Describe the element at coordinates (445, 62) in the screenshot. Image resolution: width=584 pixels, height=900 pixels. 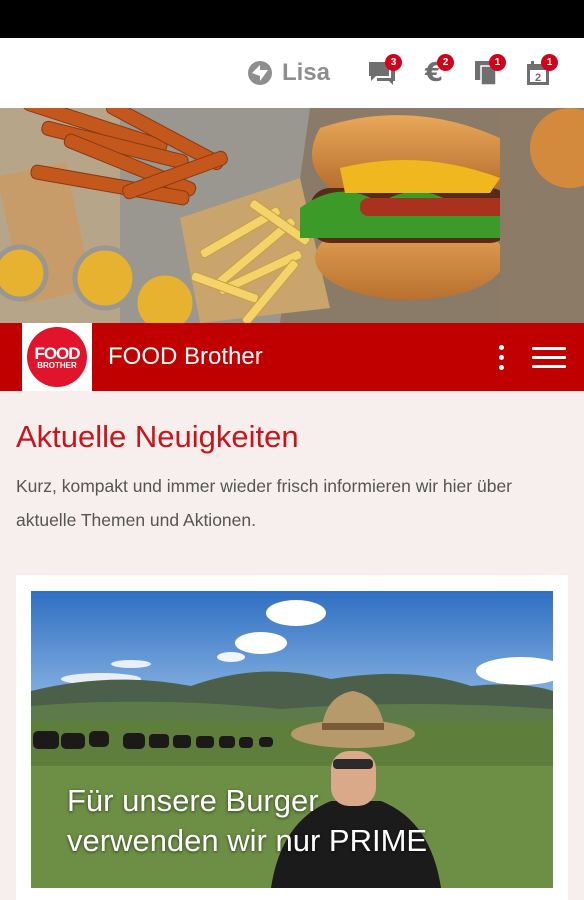
I see `euro-badge: 2` at that location.